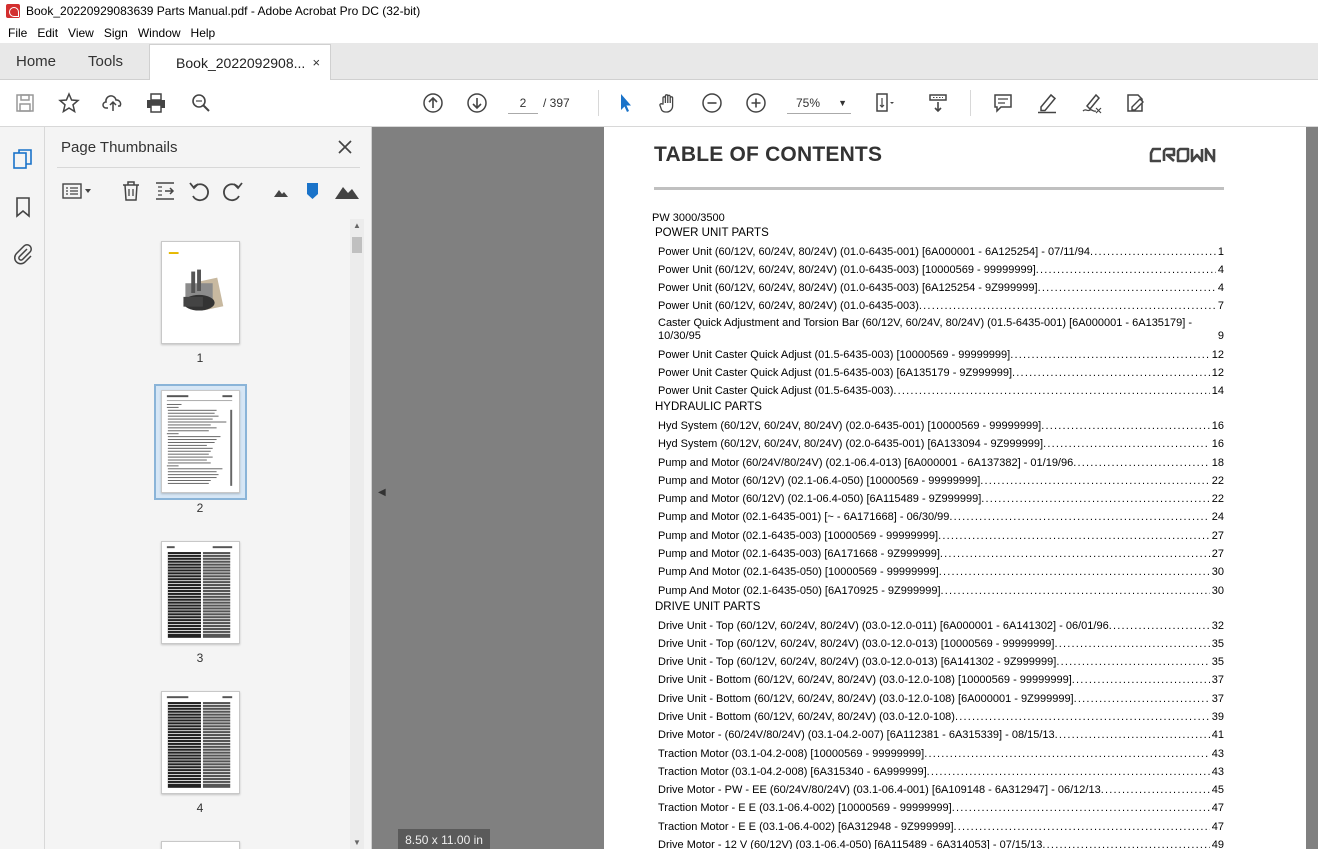 This screenshot has height=849, width=1318. Describe the element at coordinates (17, 33) in the screenshot. I see `menu-file: File` at that location.